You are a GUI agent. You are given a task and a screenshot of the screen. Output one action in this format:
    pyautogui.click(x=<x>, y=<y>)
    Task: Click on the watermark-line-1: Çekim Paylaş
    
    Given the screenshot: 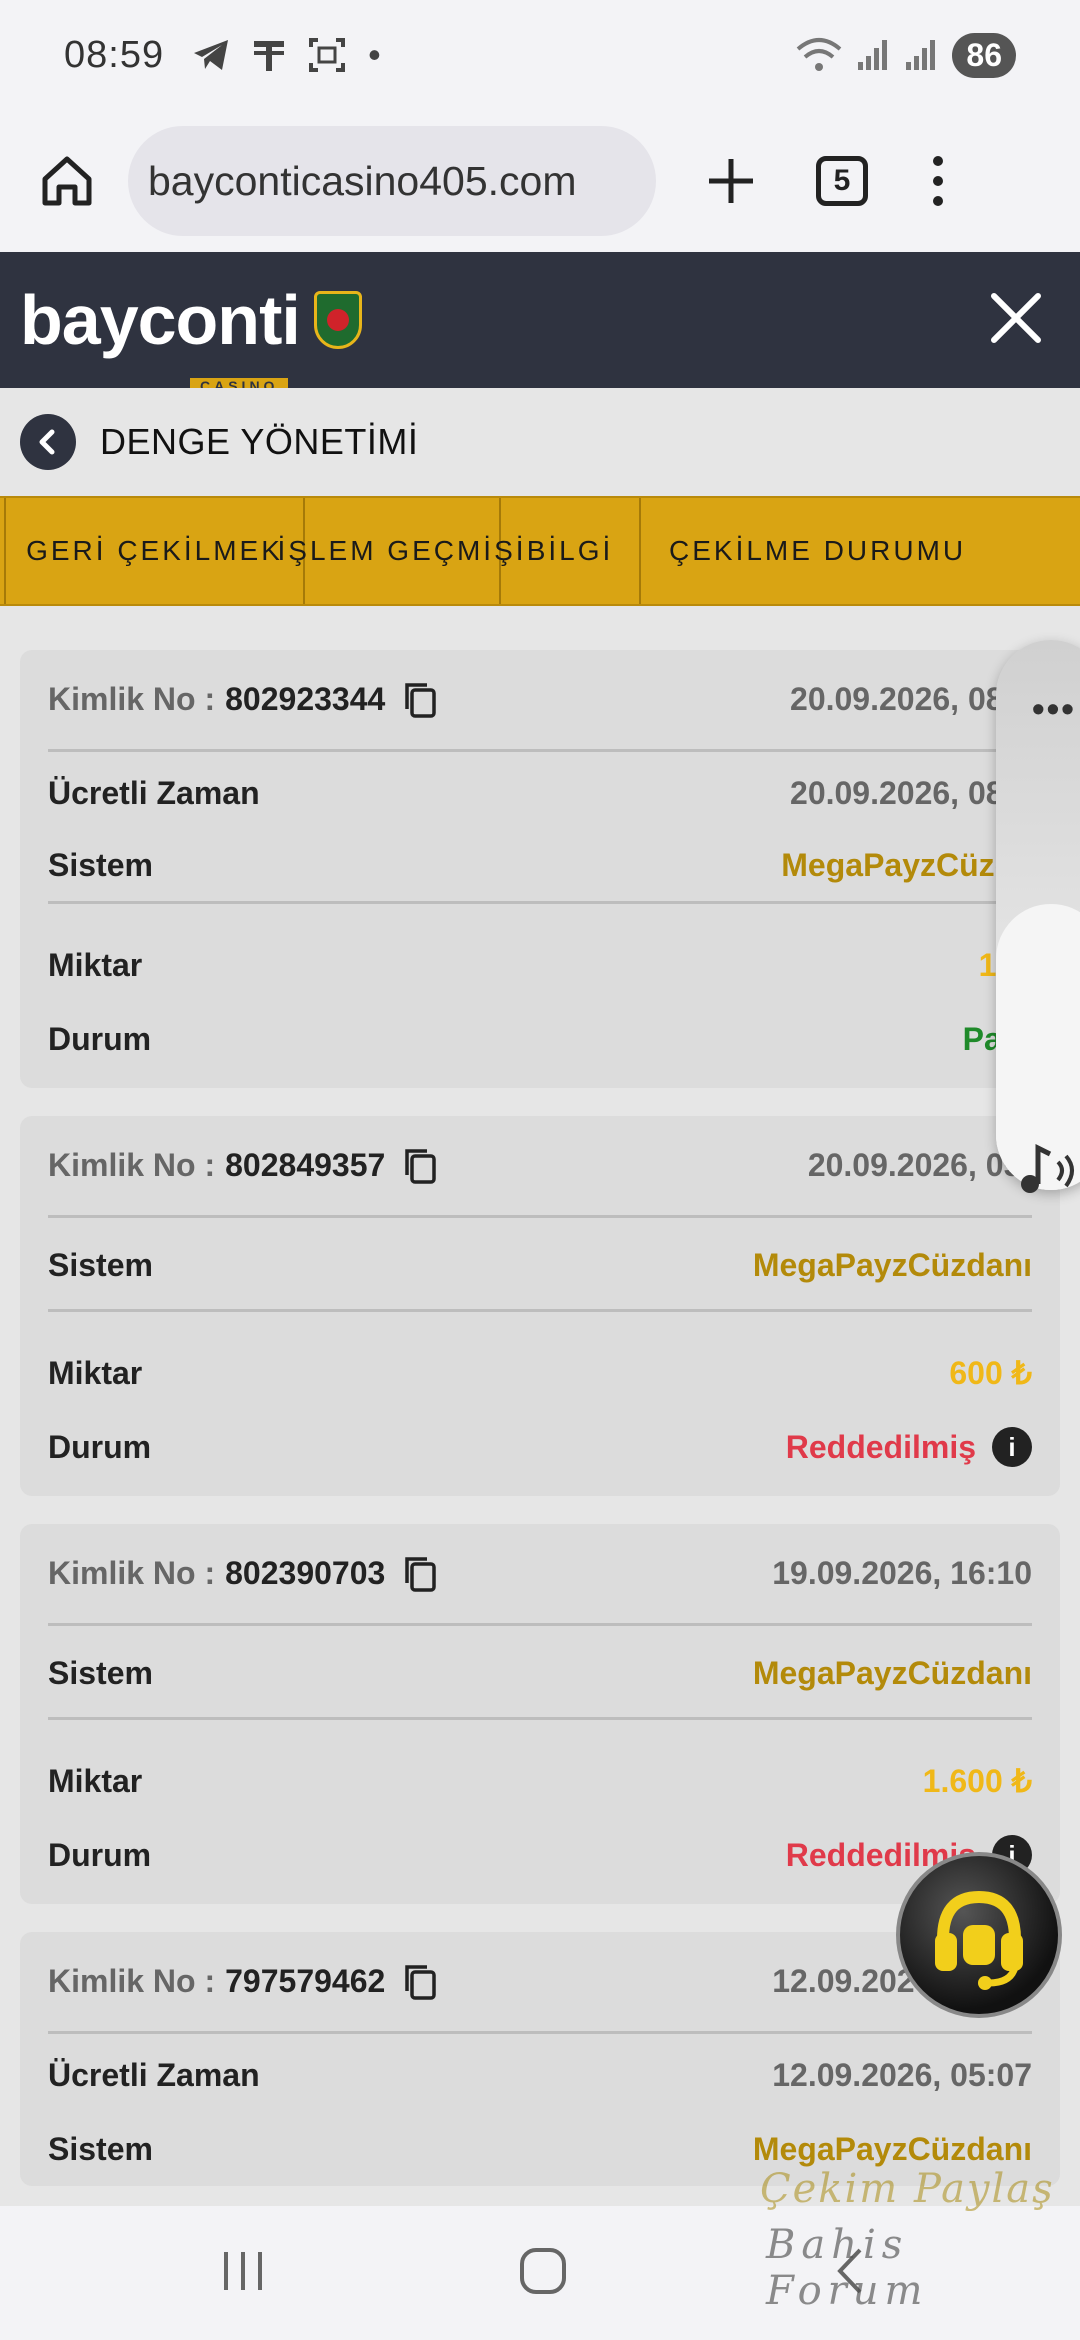 What is the action you would take?
    pyautogui.click(x=907, y=2189)
    